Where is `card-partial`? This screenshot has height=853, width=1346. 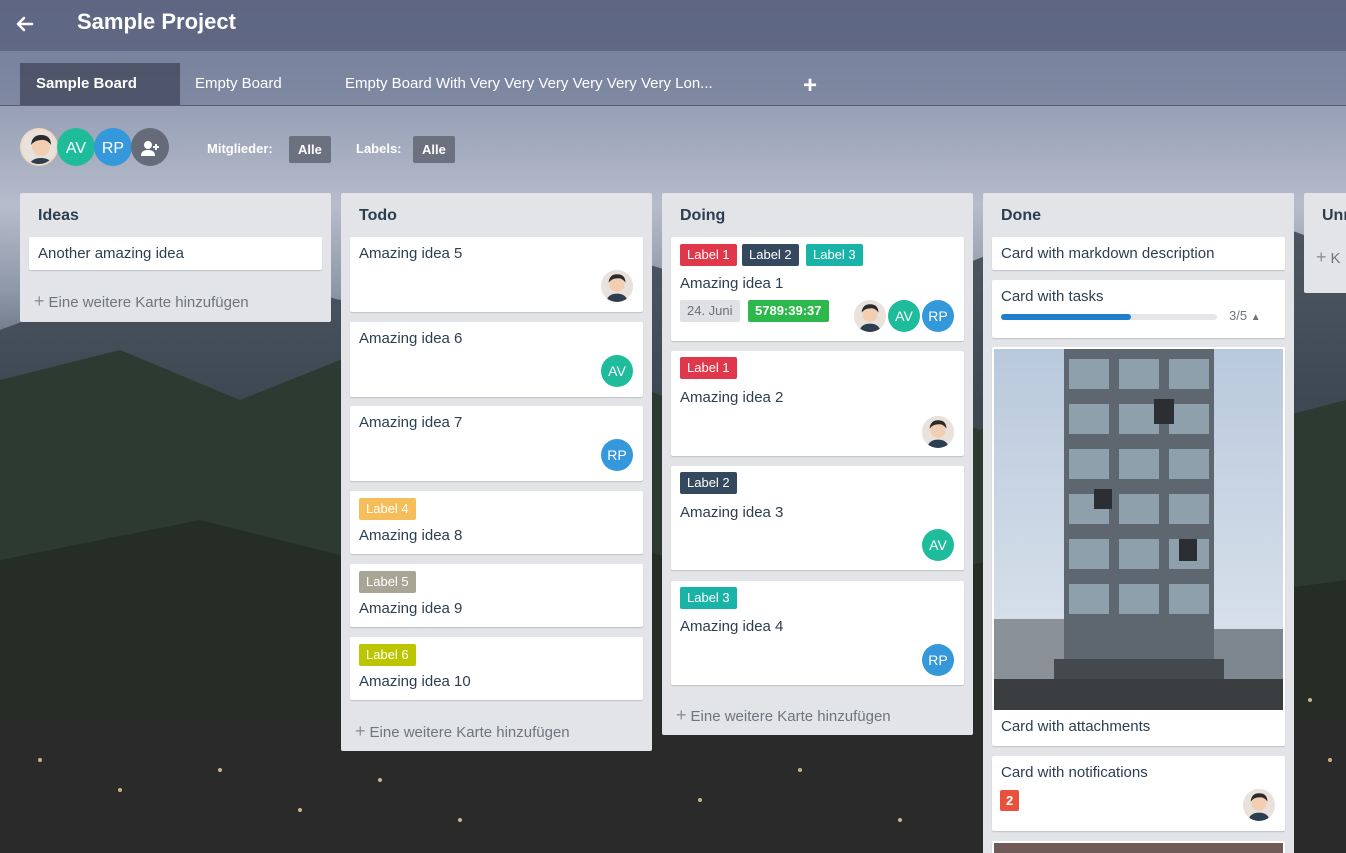 card-partial is located at coordinates (1138, 847).